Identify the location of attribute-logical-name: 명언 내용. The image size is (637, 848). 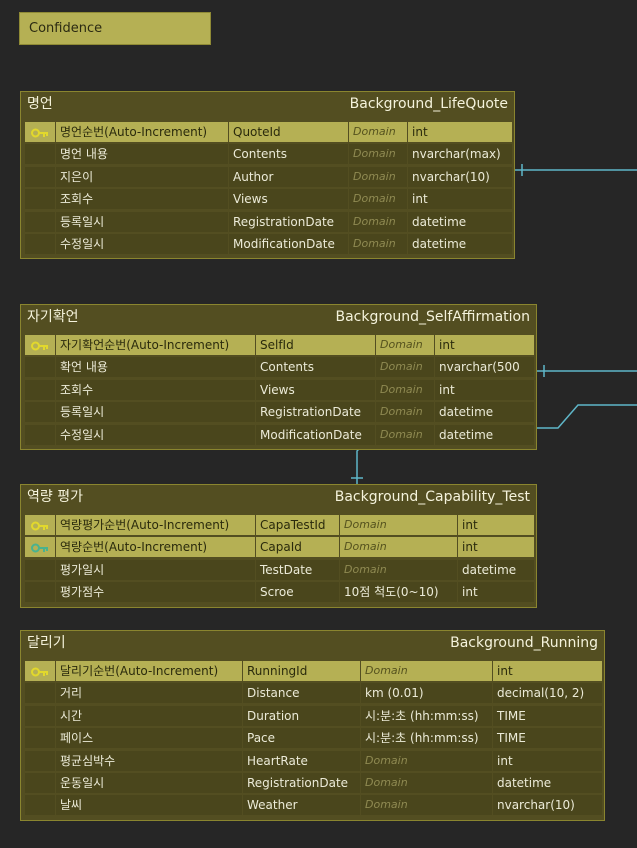
(142, 154).